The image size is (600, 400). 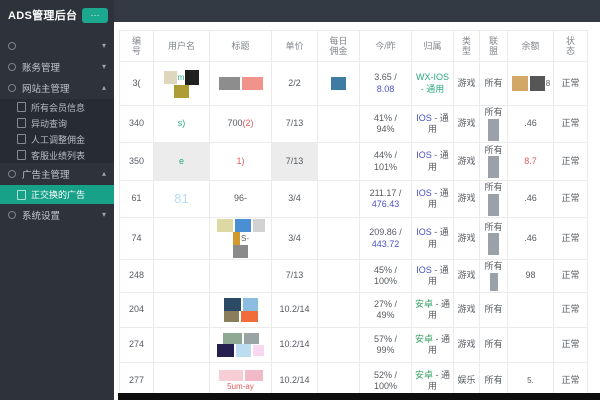 I want to click on sidebar-item-4: 异动查询, so click(x=57, y=123).